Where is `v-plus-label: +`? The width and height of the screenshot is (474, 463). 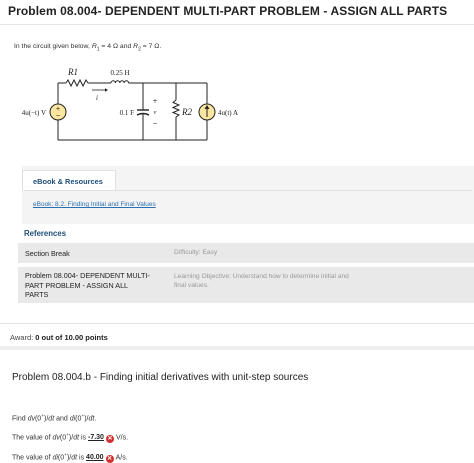 v-plus-label: + is located at coordinates (154, 101).